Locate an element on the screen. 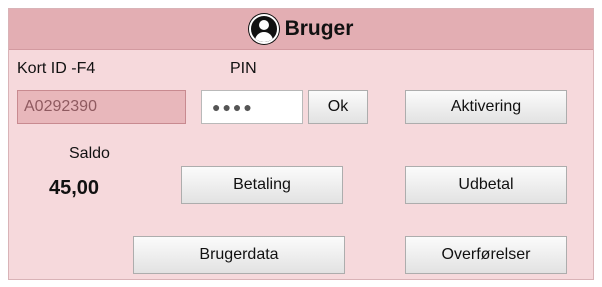 This screenshot has height=287, width=602. brugerdata-button: Brugerdata is located at coordinates (239, 255).